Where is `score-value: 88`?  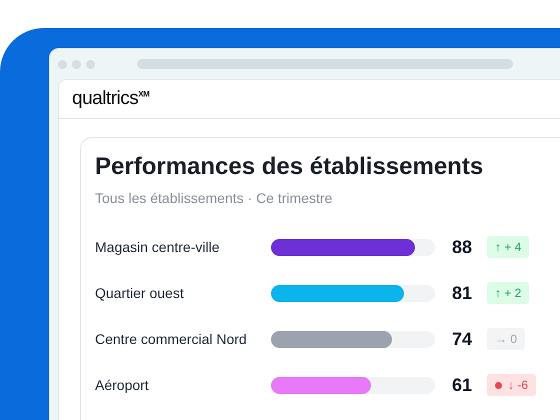
score-value: 88 is located at coordinates (462, 247).